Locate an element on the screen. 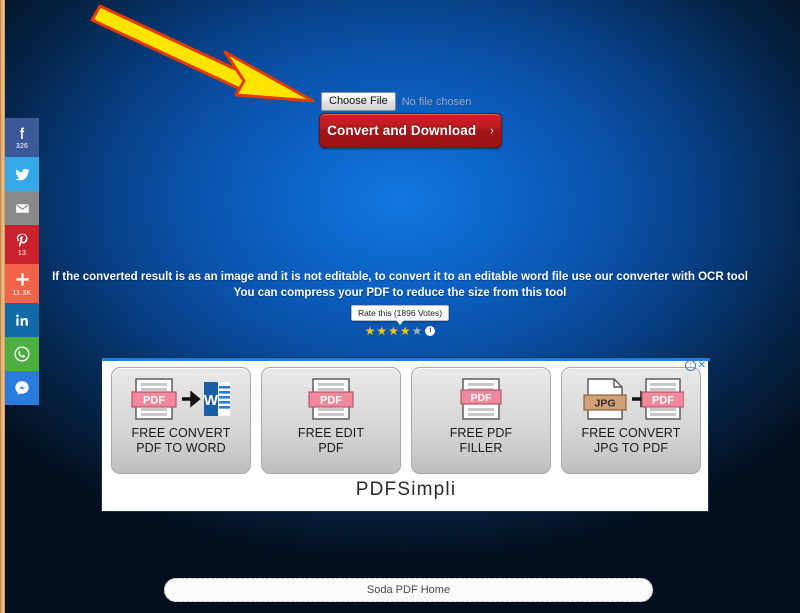 Image resolution: width=800 pixels, height=613 pixels. whatsapp-icon is located at coordinates (22, 354).